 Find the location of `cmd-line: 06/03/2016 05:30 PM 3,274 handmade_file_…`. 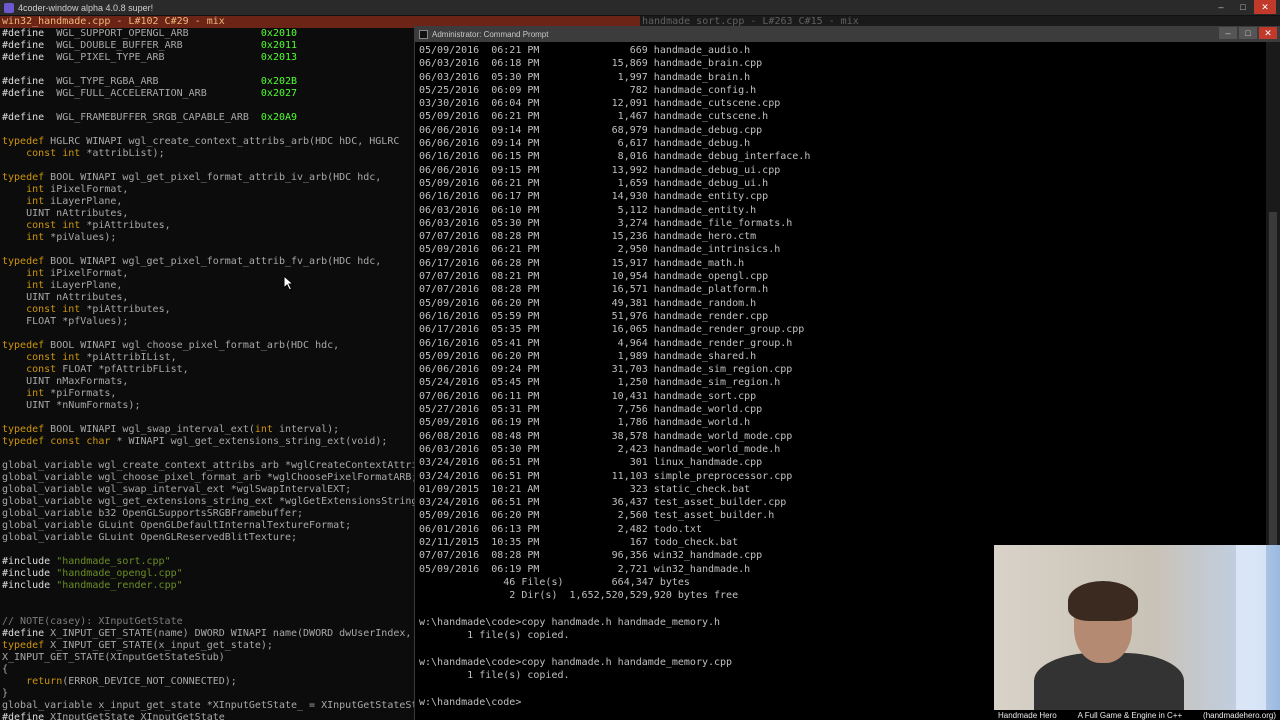

cmd-line: 06/03/2016 05:30 PM 3,274 handmade_file_… is located at coordinates (606, 223).